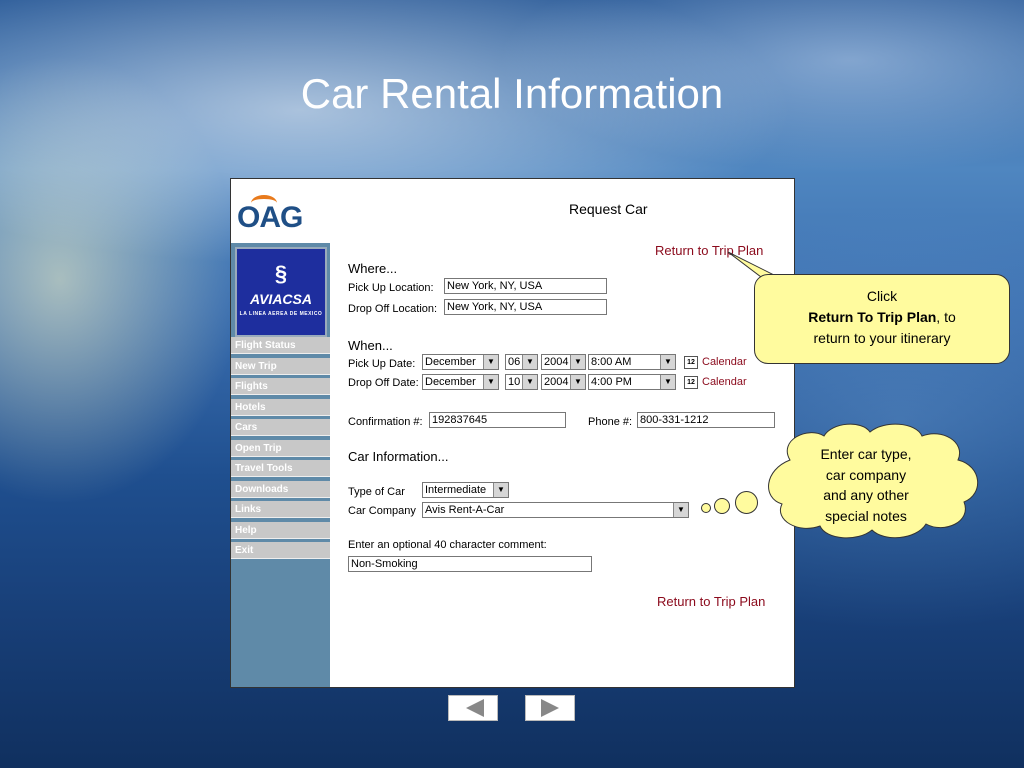  I want to click on sidebar-item-help: Help, so click(280, 530).